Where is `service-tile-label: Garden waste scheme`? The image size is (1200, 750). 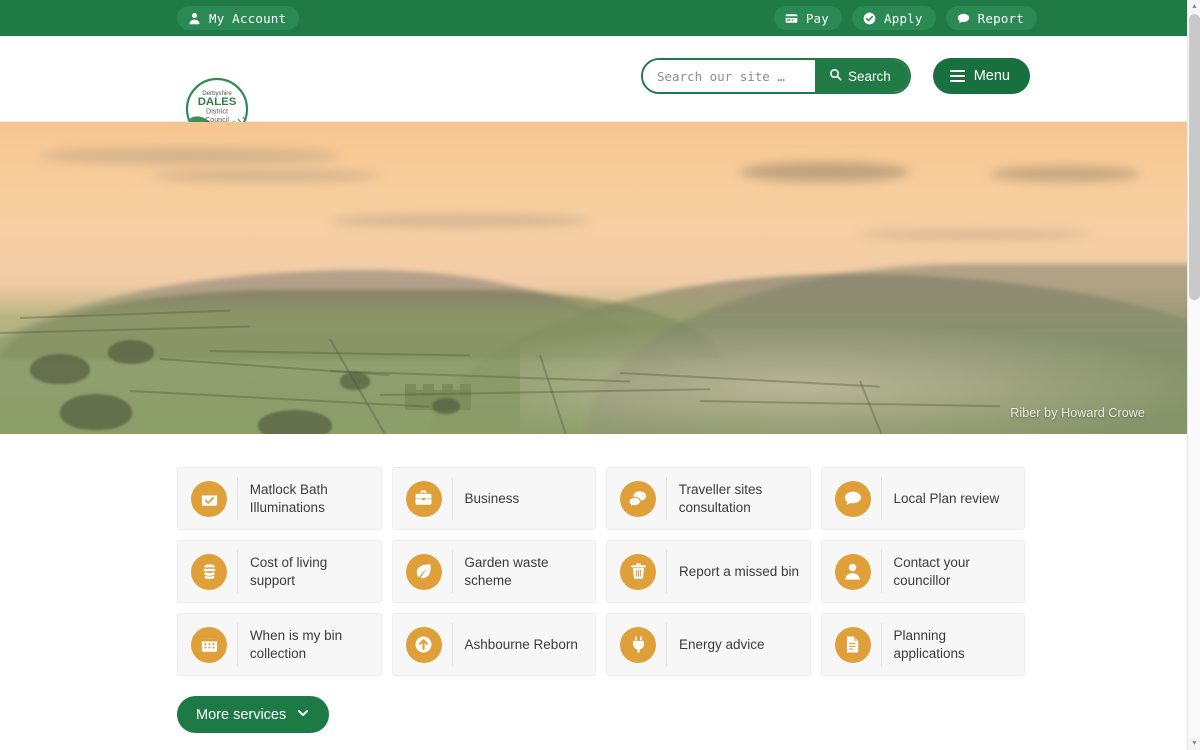 service-tile-label: Garden waste scheme is located at coordinates (506, 571).